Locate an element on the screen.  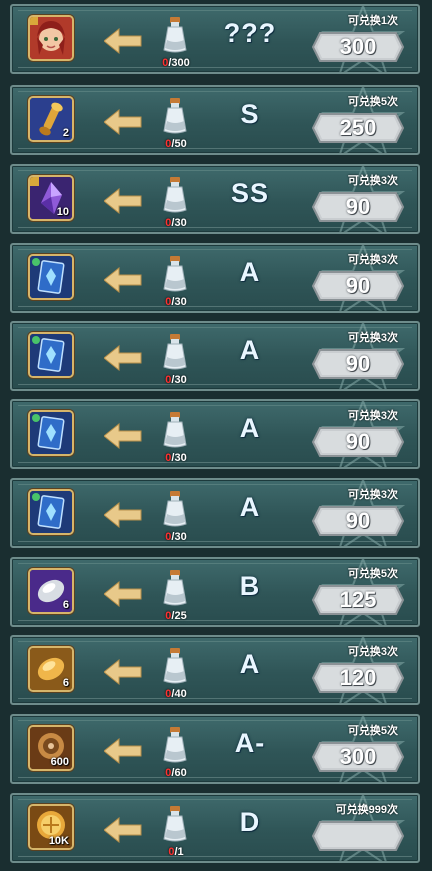
progress-count: 0/50 is located at coordinates (176, 144).